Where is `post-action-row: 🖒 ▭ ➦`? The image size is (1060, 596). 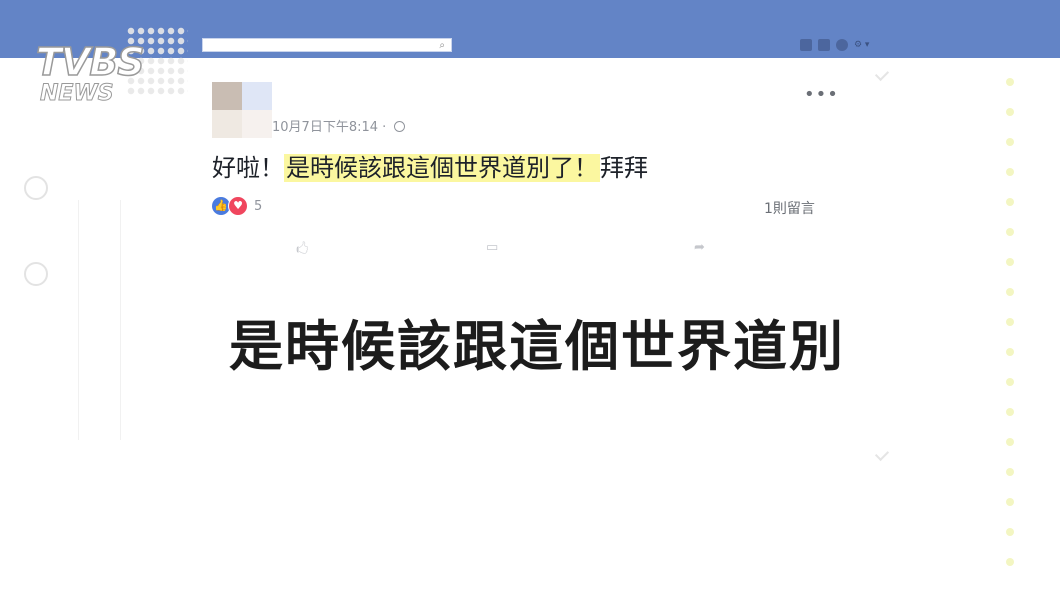 post-action-row: 🖒 ▭ ➦ is located at coordinates (540, 247).